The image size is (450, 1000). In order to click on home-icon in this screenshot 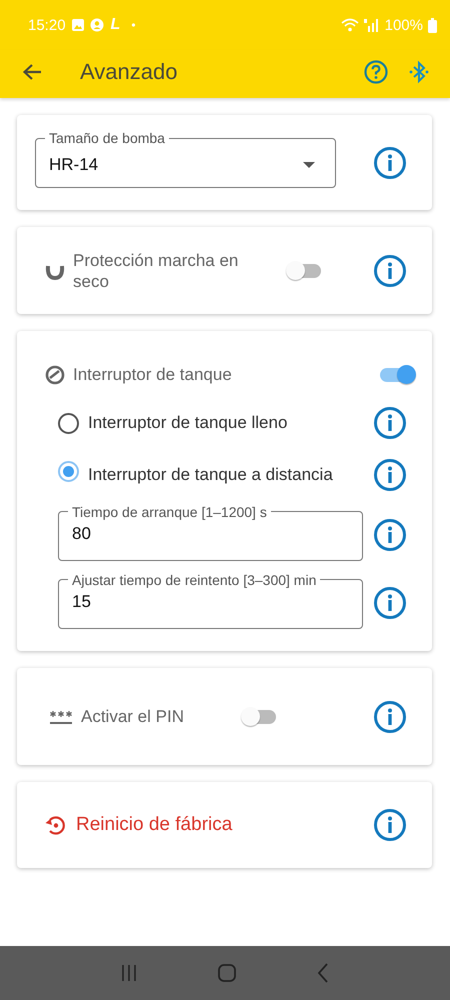, I will do `click(226, 973)`.